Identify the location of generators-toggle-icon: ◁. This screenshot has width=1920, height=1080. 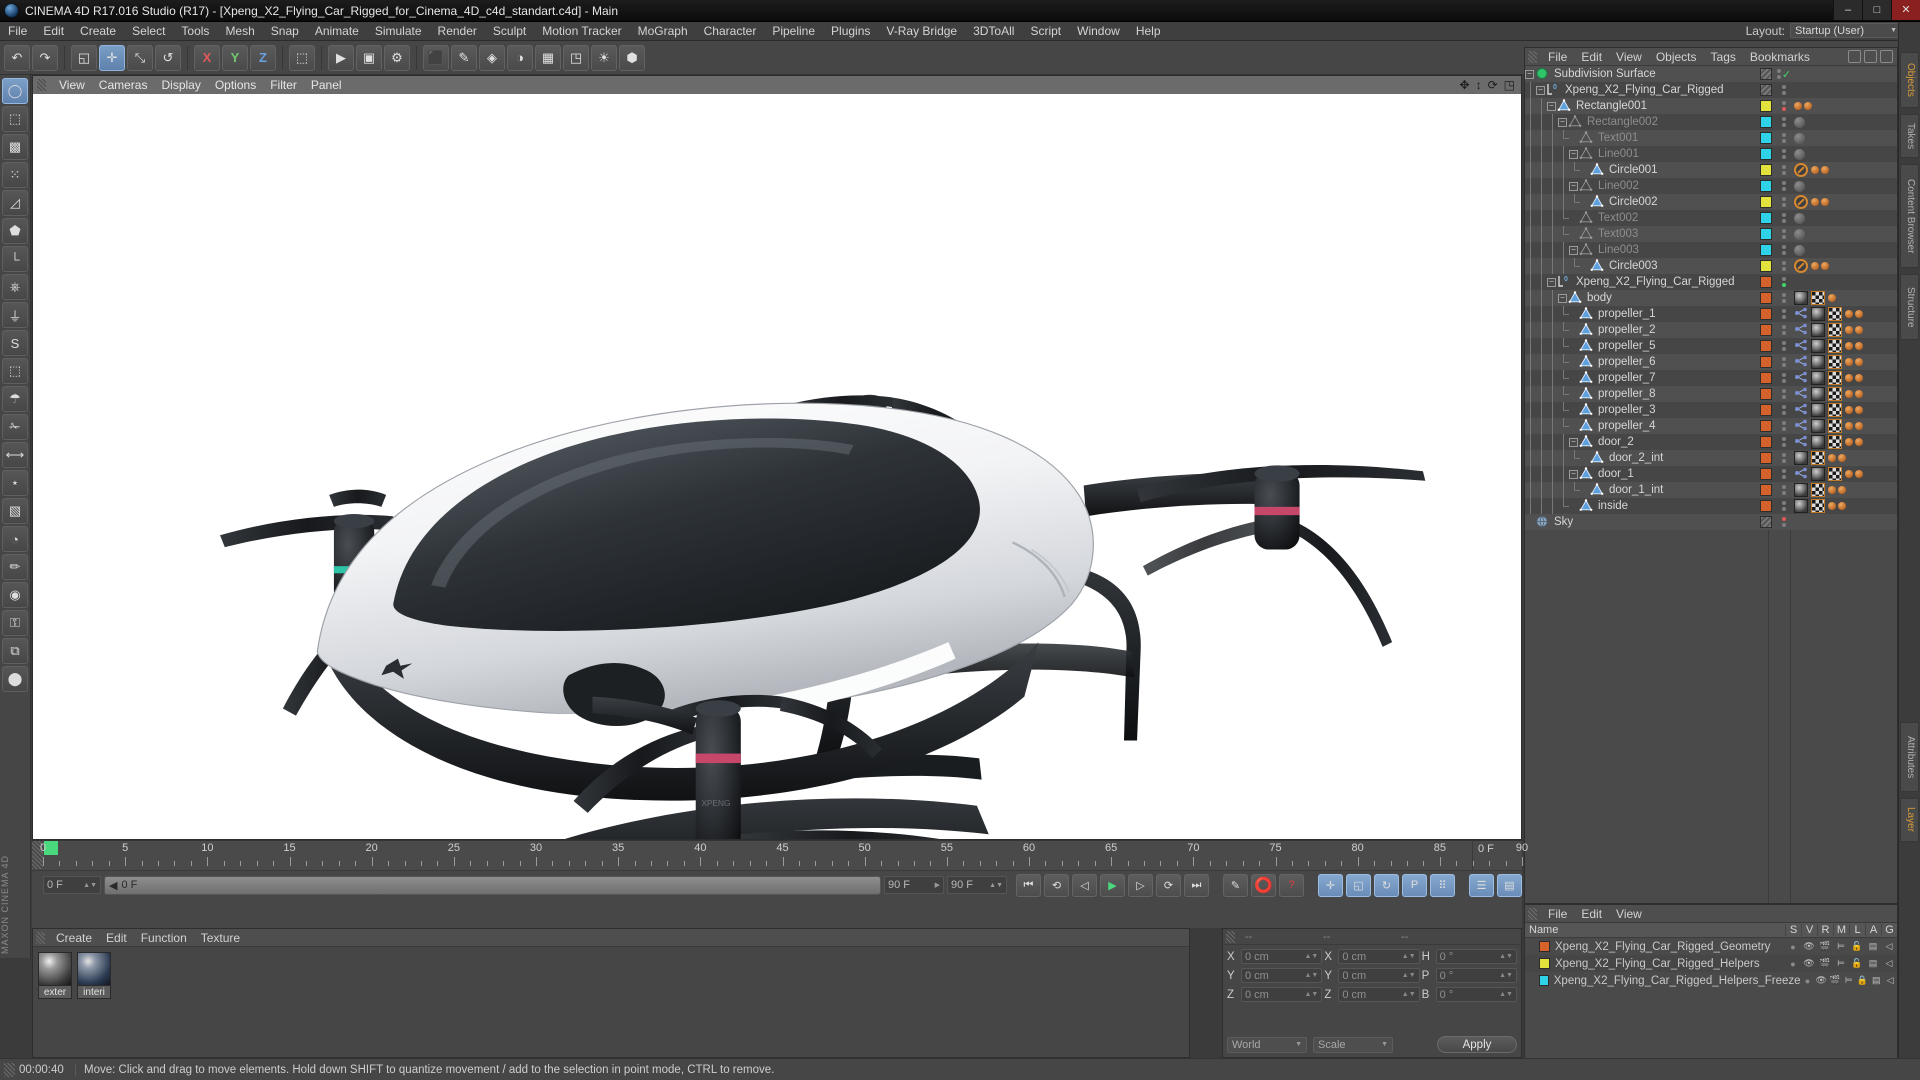
(1889, 963).